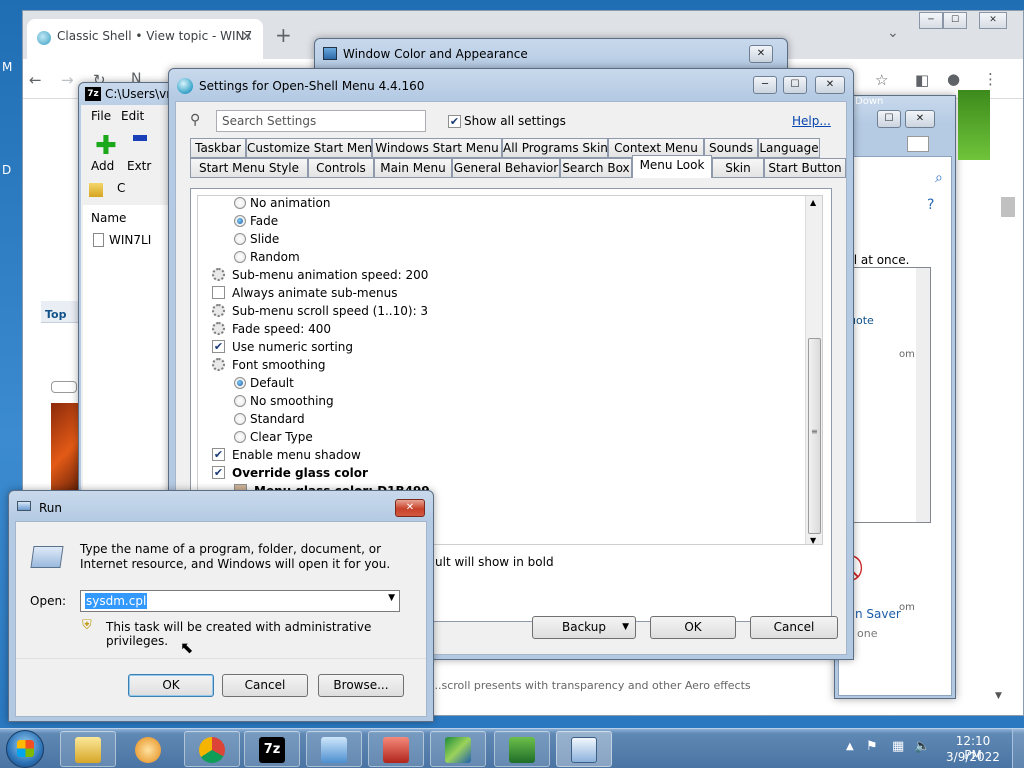 Image resolution: width=1024 pixels, height=768 pixels. I want to click on chrome-menu-icon: ⋮, so click(990, 79).